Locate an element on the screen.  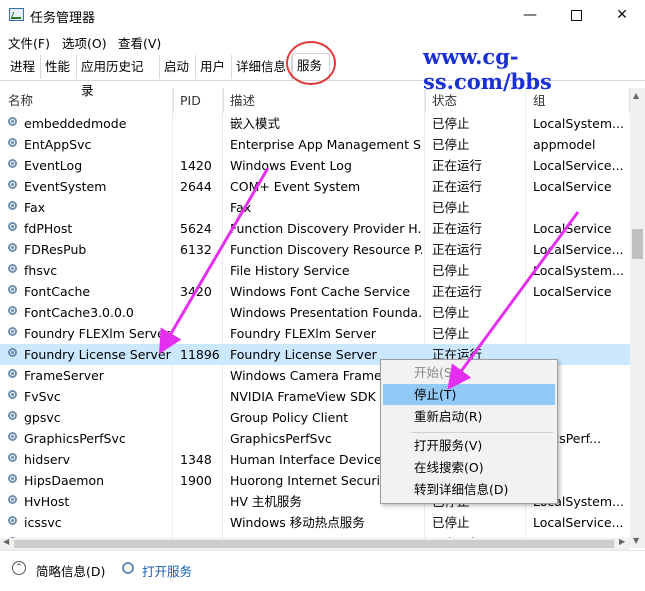
service-pid: 1348 is located at coordinates (196, 459).